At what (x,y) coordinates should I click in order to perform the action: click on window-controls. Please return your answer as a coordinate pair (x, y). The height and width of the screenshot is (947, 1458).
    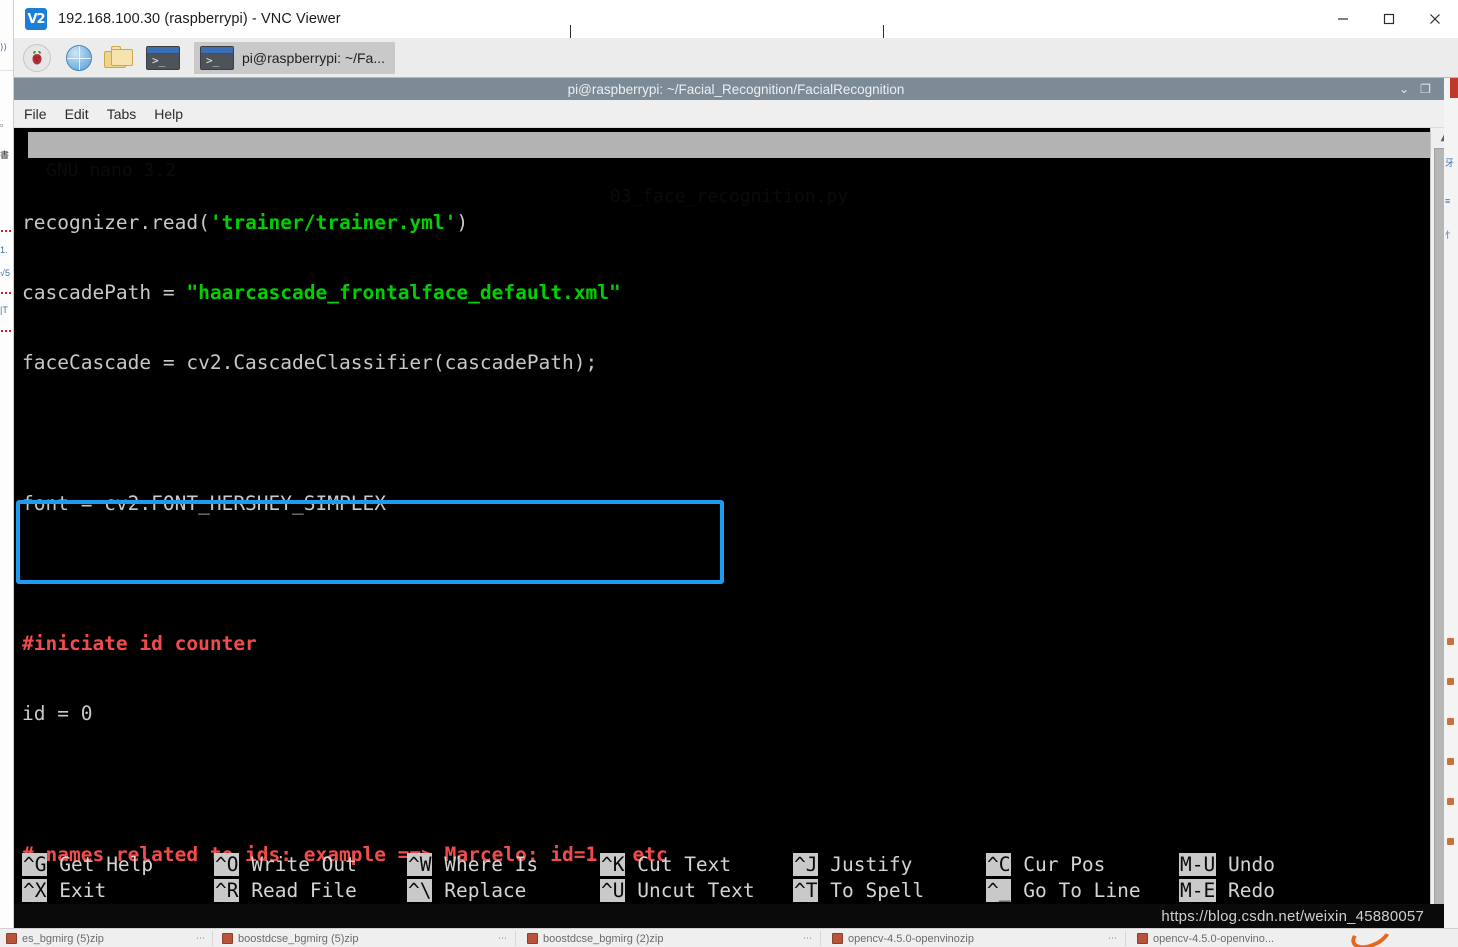
    Looking at the image, I should click on (1389, 19).